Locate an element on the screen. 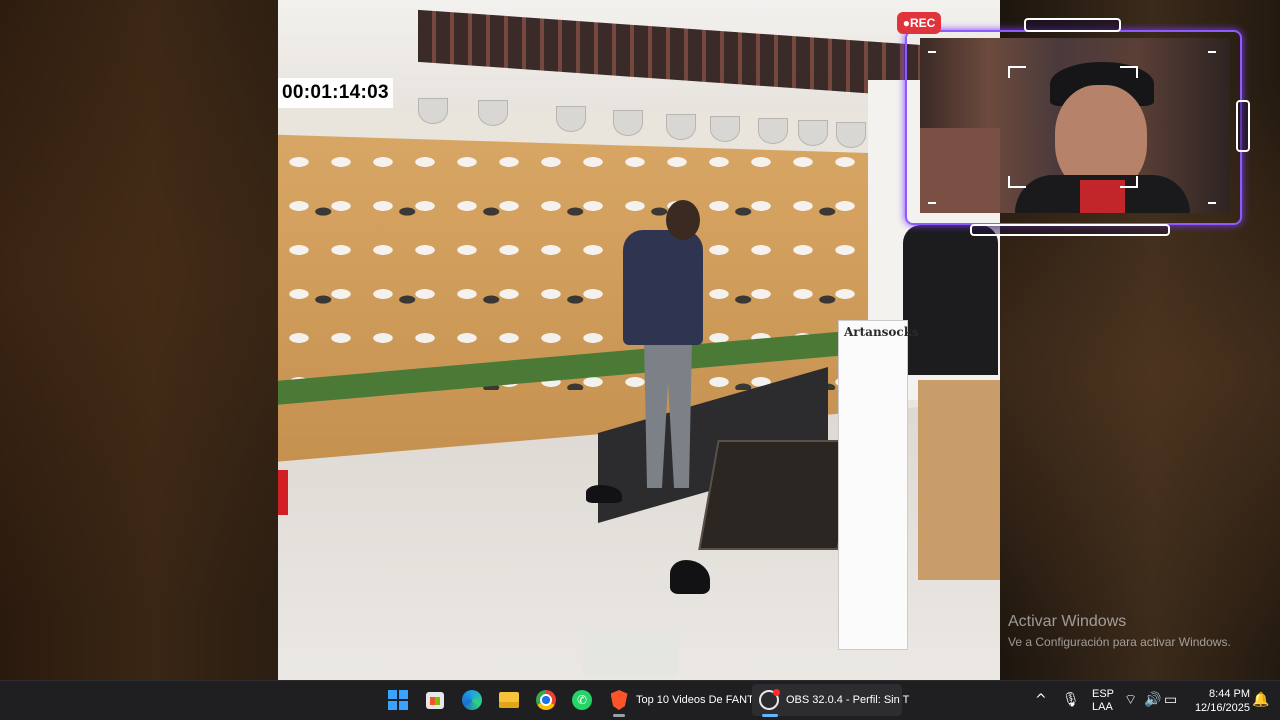 This screenshot has width=1280, height=720. video-timestamp: 00:01:14:03 is located at coordinates (335, 93).